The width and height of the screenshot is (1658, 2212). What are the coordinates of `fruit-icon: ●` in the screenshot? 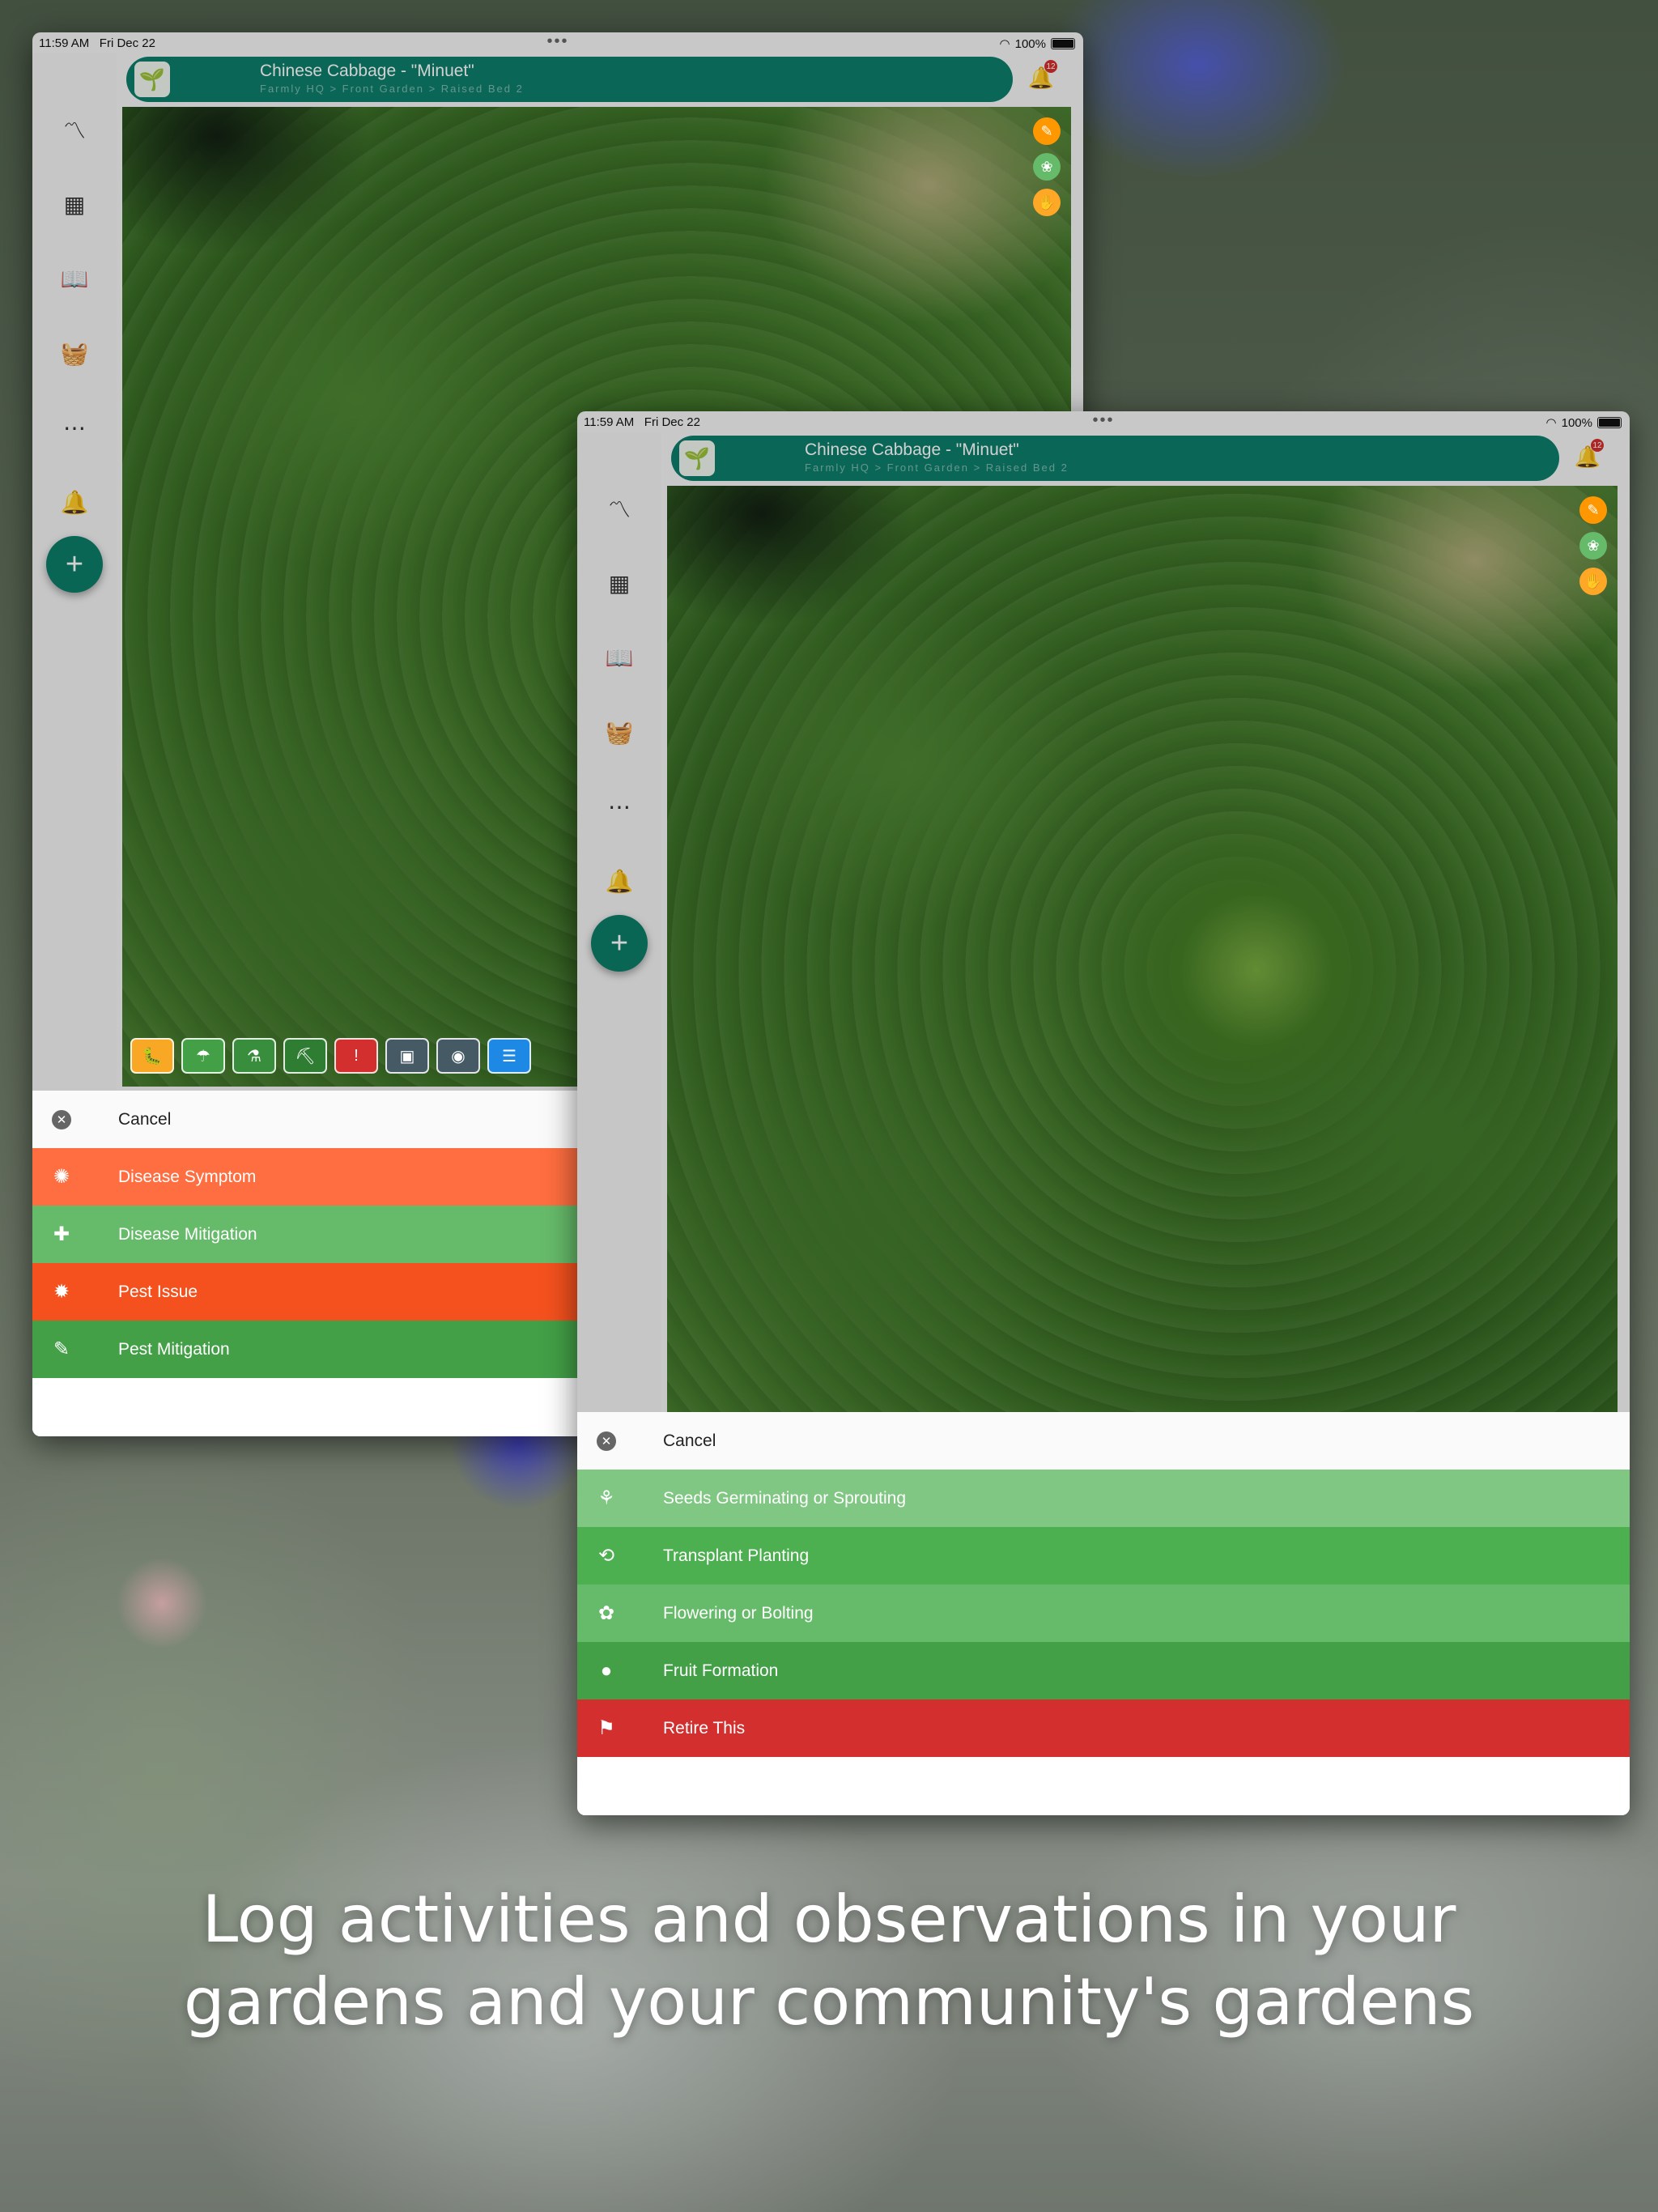 It's located at (606, 1671).